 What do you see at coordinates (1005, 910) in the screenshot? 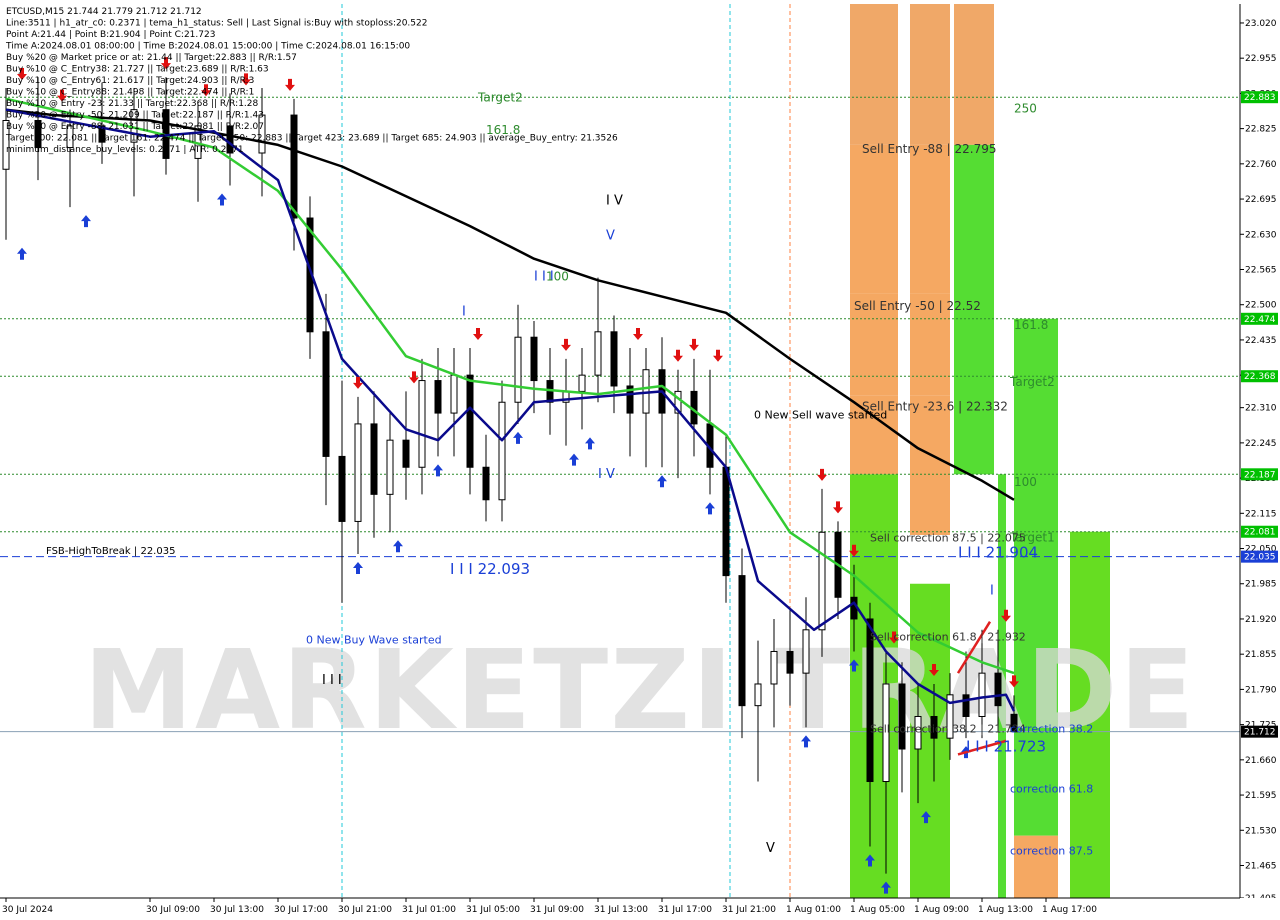
I see `time-tick-label: 1 Aug 13:00` at bounding box center [1005, 910].